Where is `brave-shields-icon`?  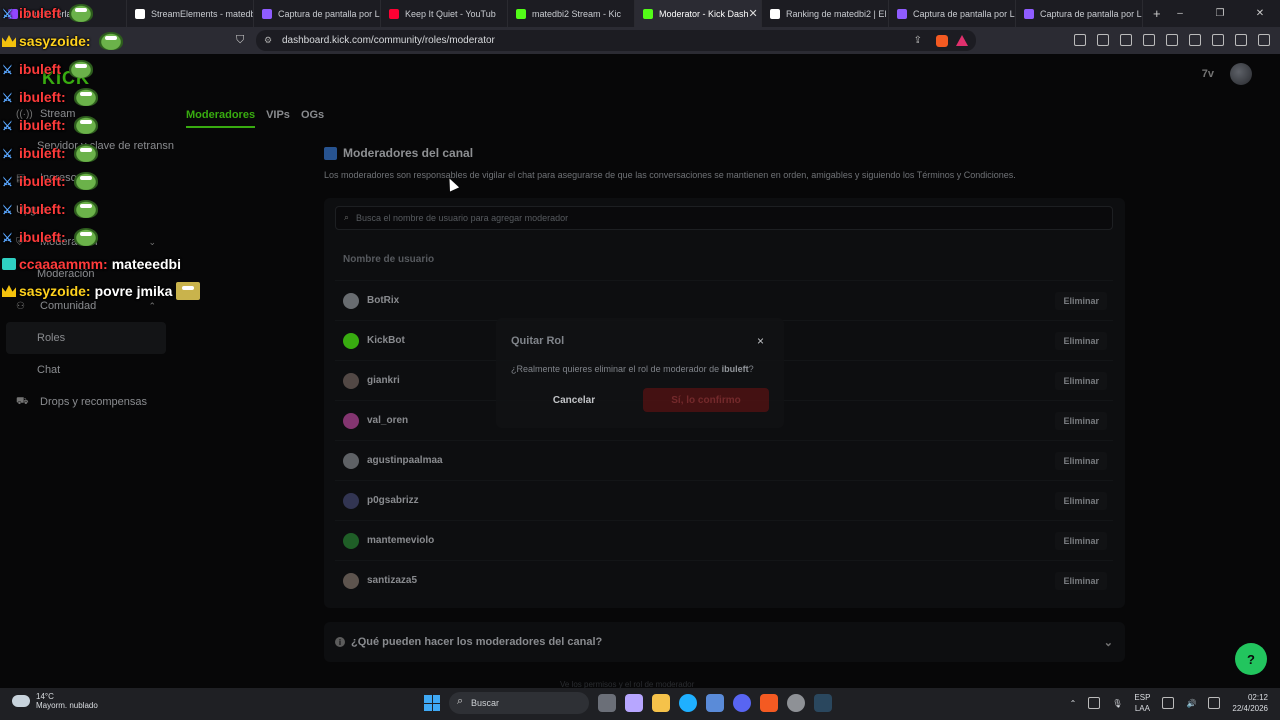
brave-shields-icon is located at coordinates (942, 40).